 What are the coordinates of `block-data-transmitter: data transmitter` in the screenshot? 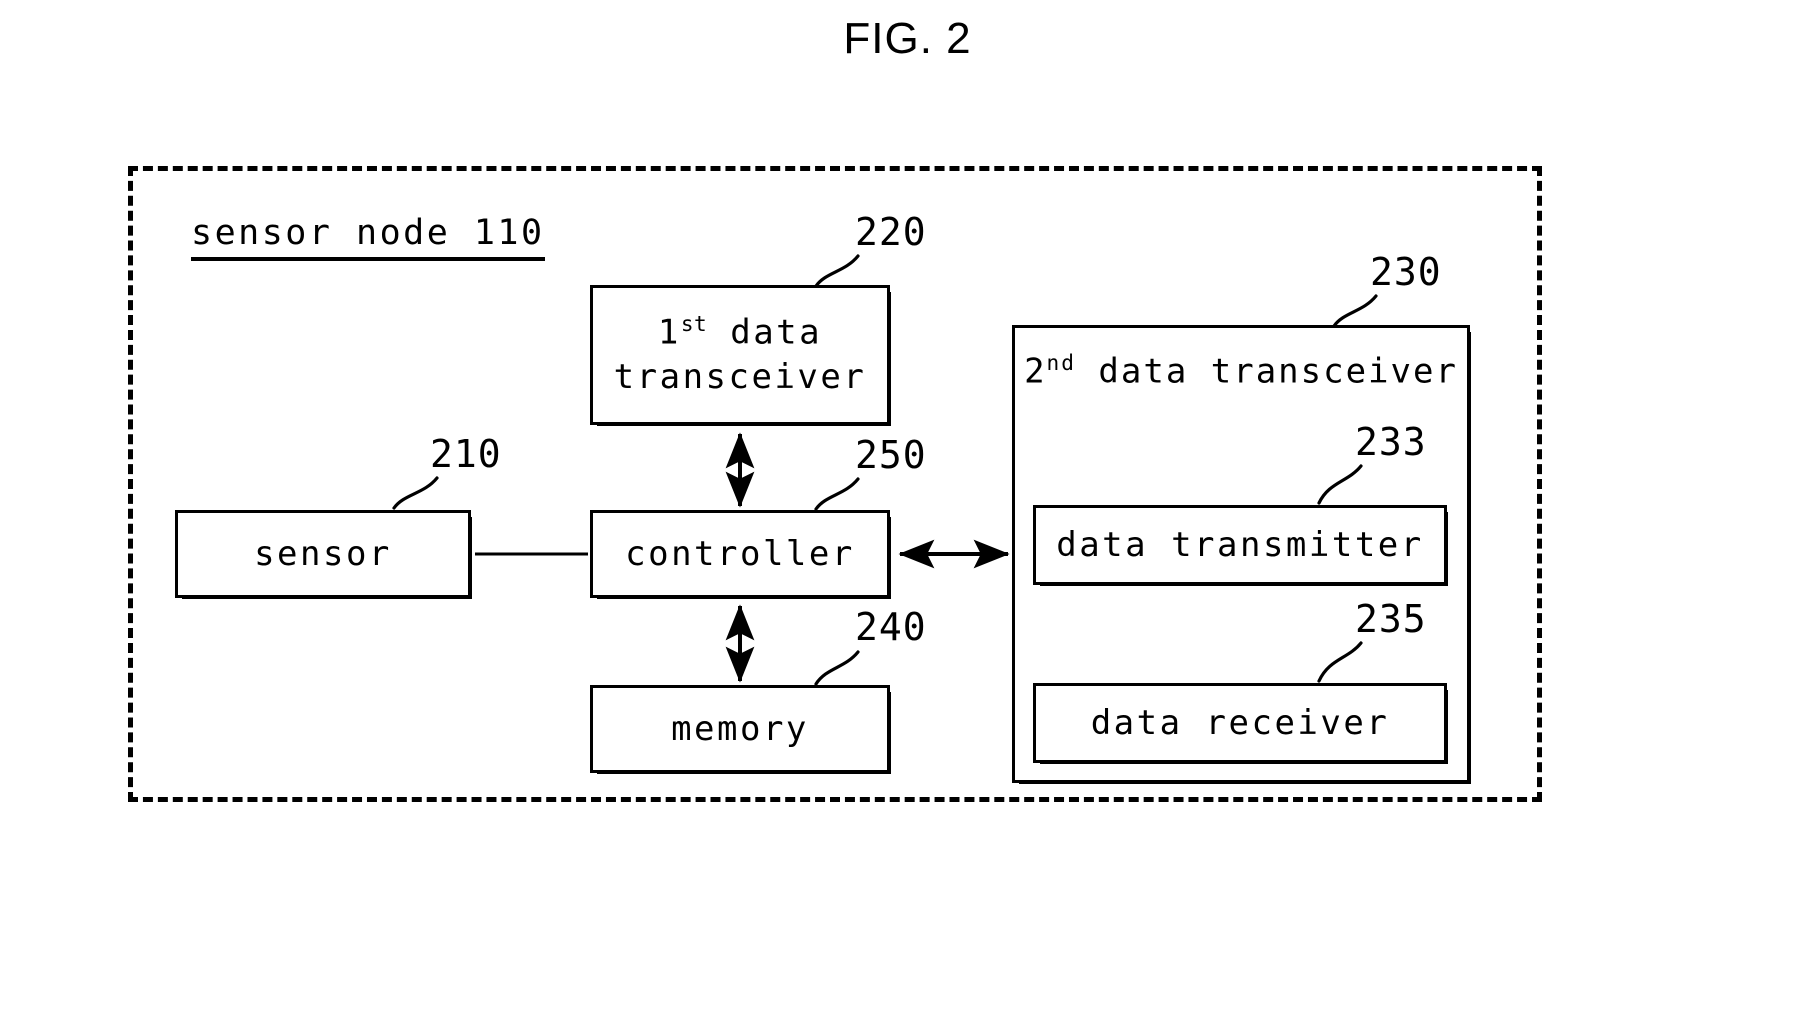 It's located at (1240, 545).